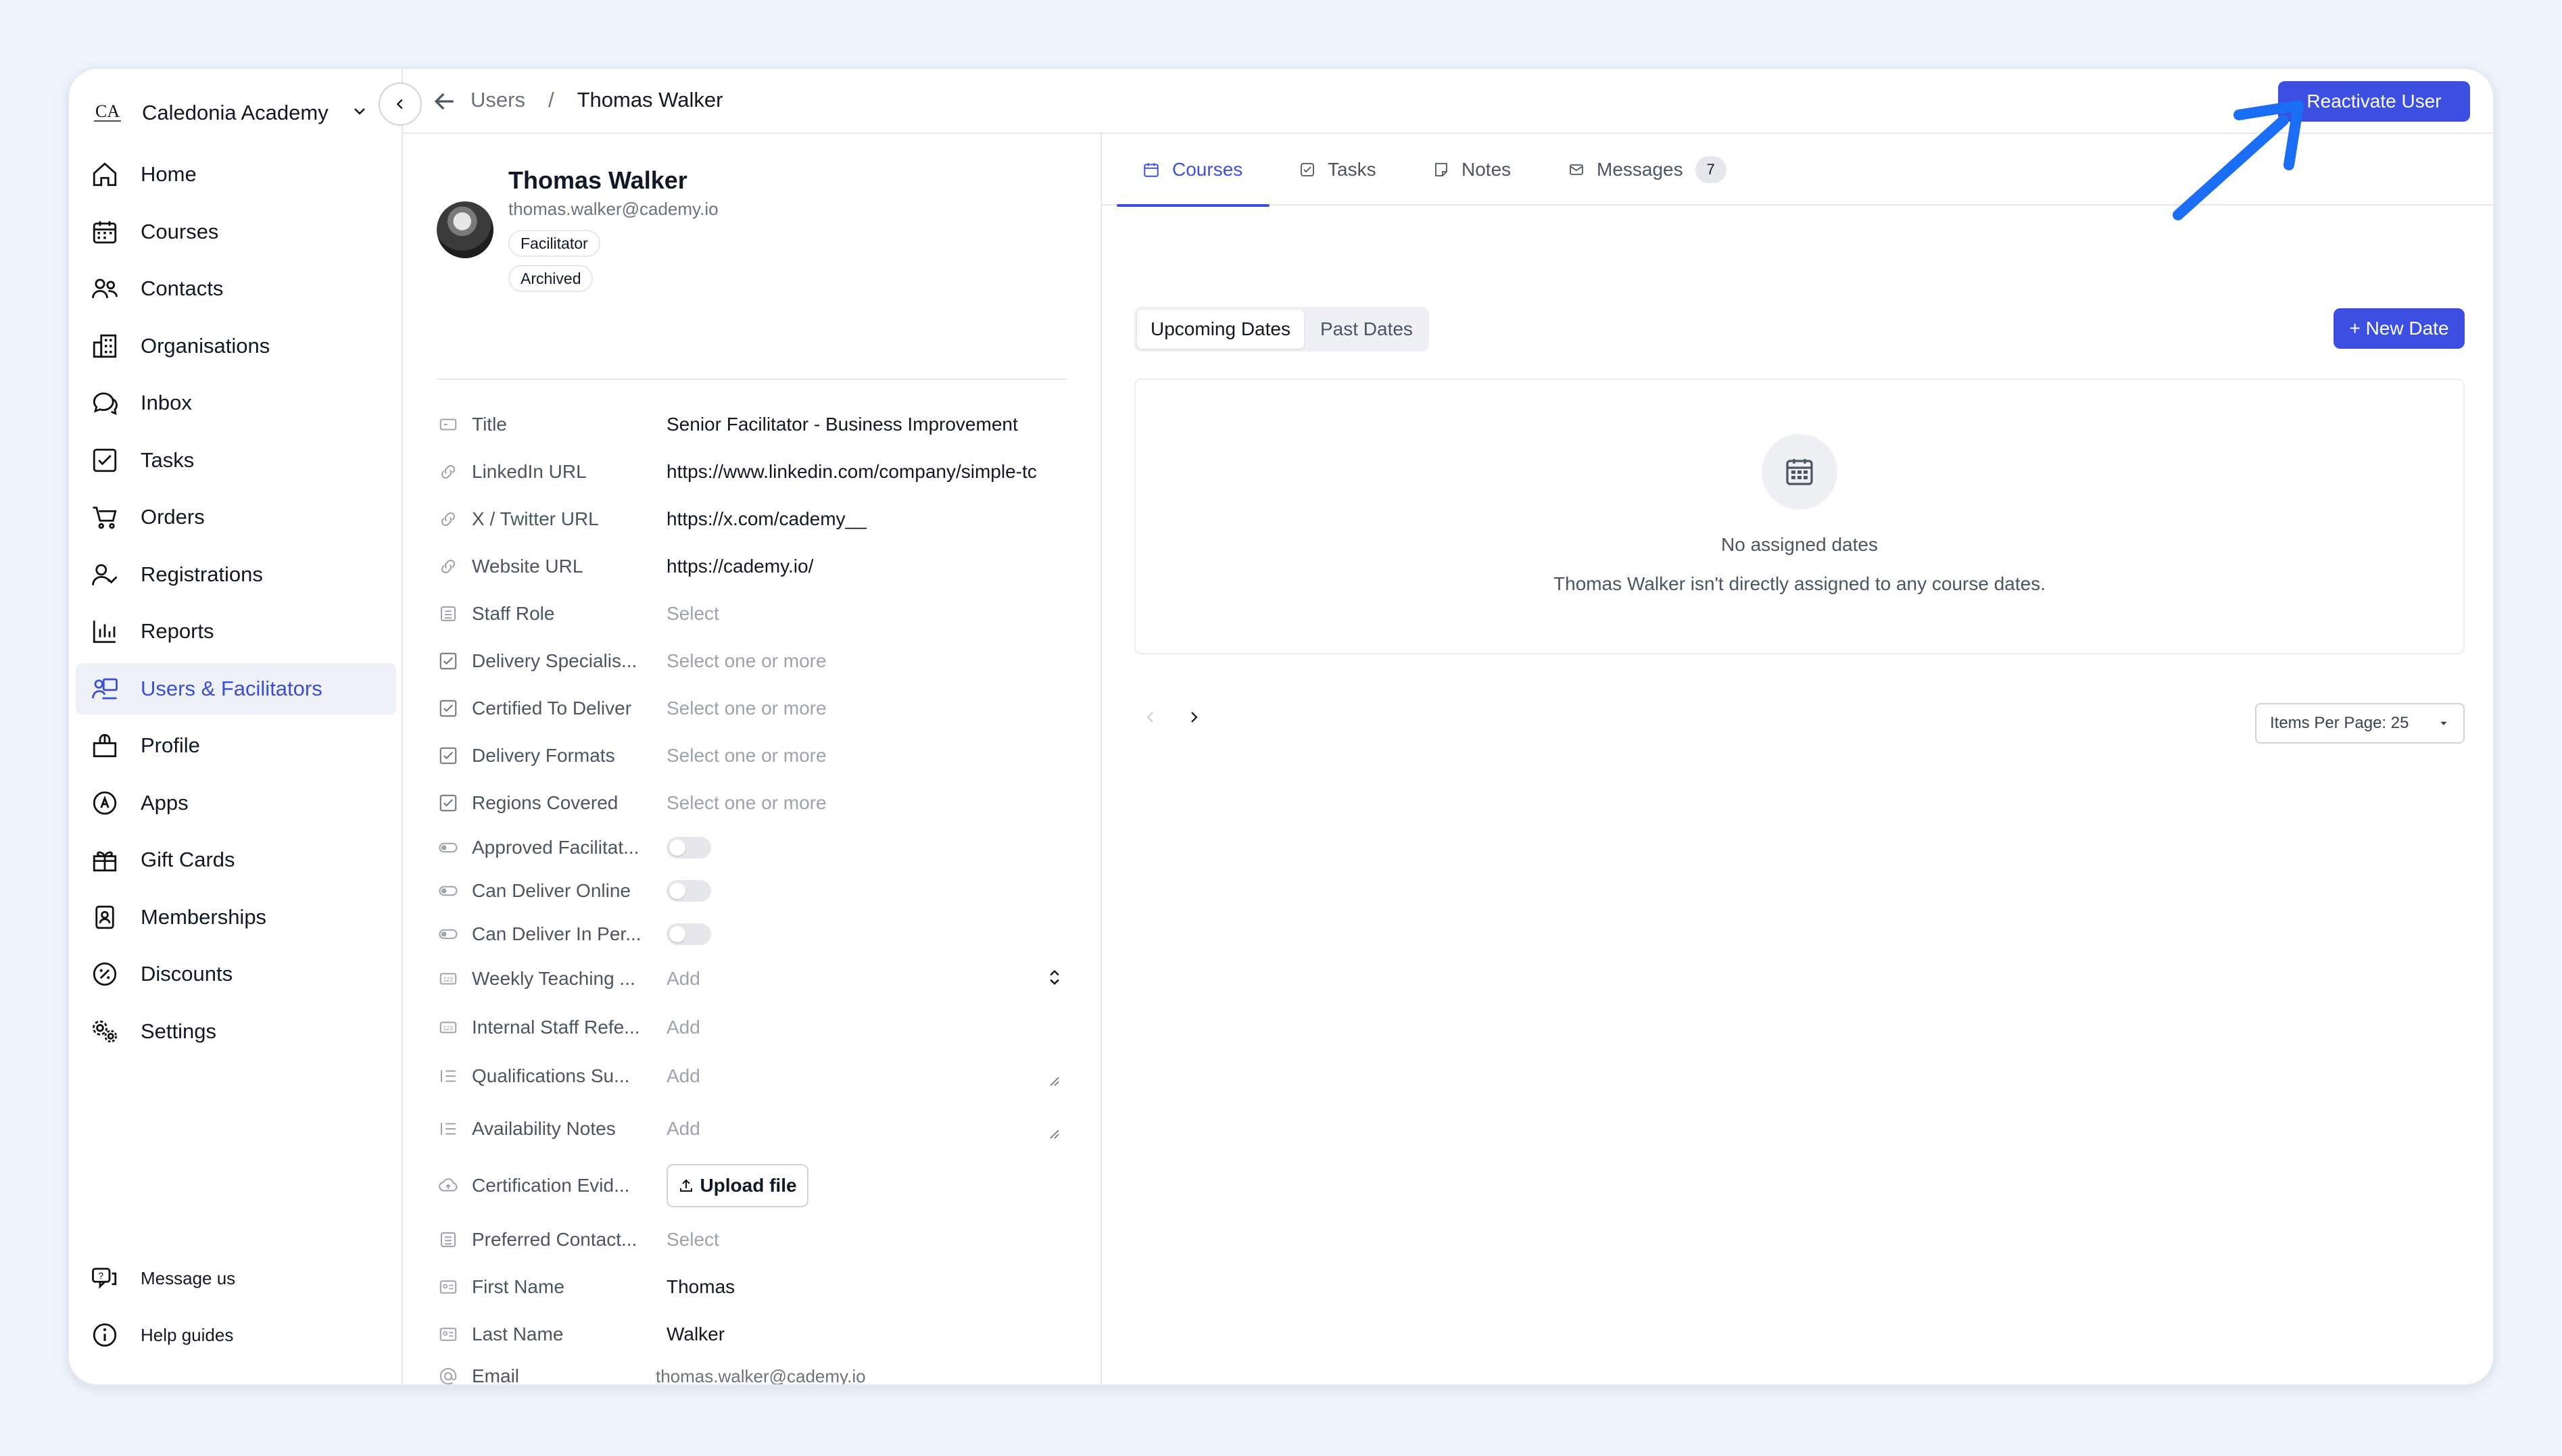 The image size is (2562, 1456). Describe the element at coordinates (236, 1031) in the screenshot. I see `sidebar-item-settings: Settings` at that location.